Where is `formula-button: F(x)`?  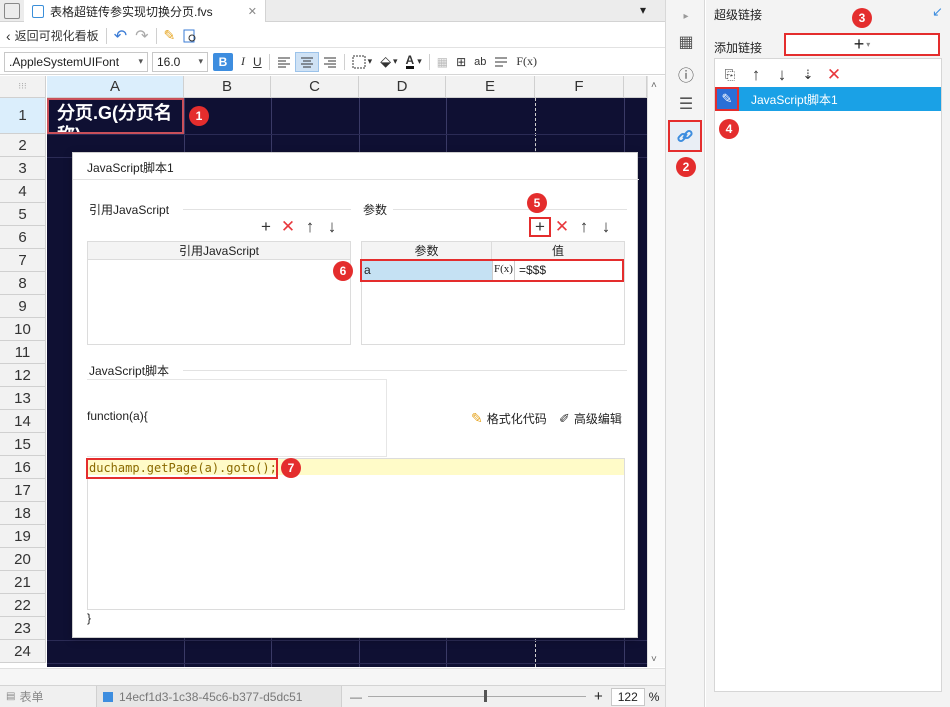
formula-button: F(x) is located at coordinates (526, 62).